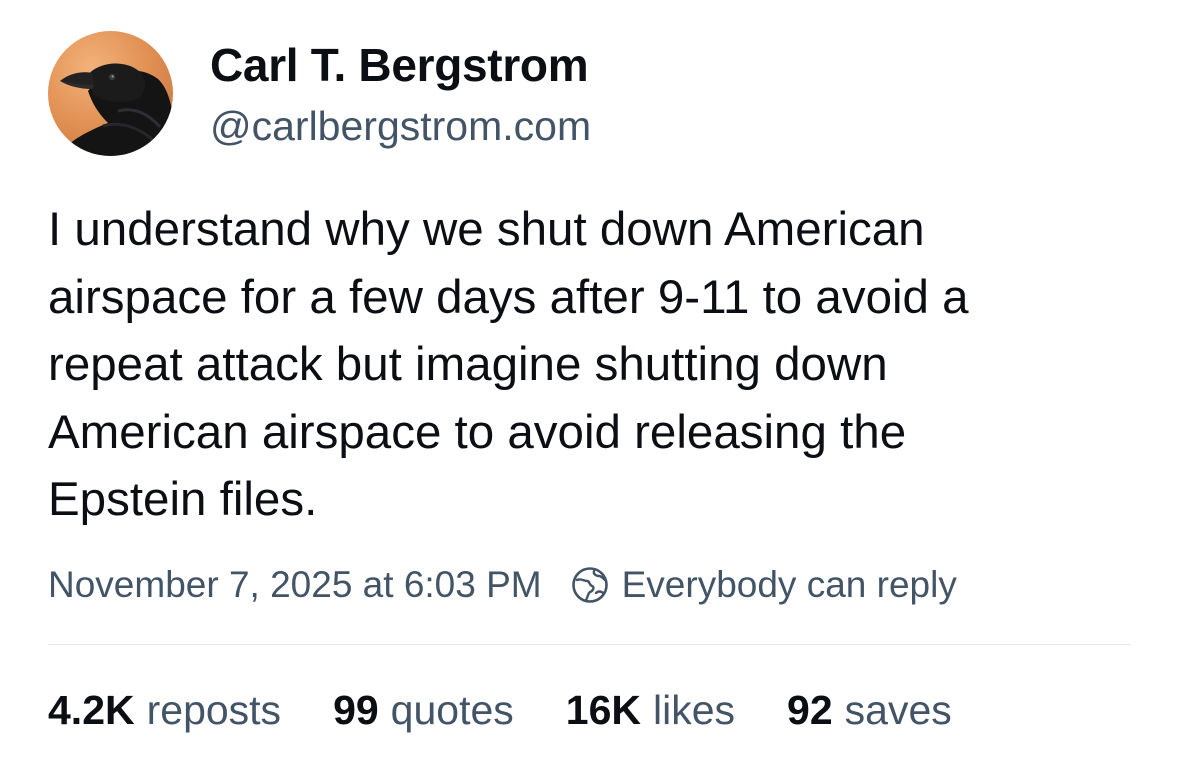 The height and width of the screenshot is (763, 1179). What do you see at coordinates (183, 499) in the screenshot?
I see `post-text-line: Epstein files.` at bounding box center [183, 499].